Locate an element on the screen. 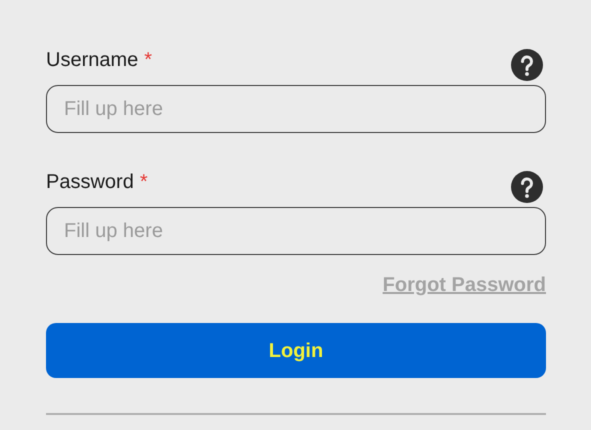 This screenshot has width=591, height=430. field-label: Username is located at coordinates (92, 60).